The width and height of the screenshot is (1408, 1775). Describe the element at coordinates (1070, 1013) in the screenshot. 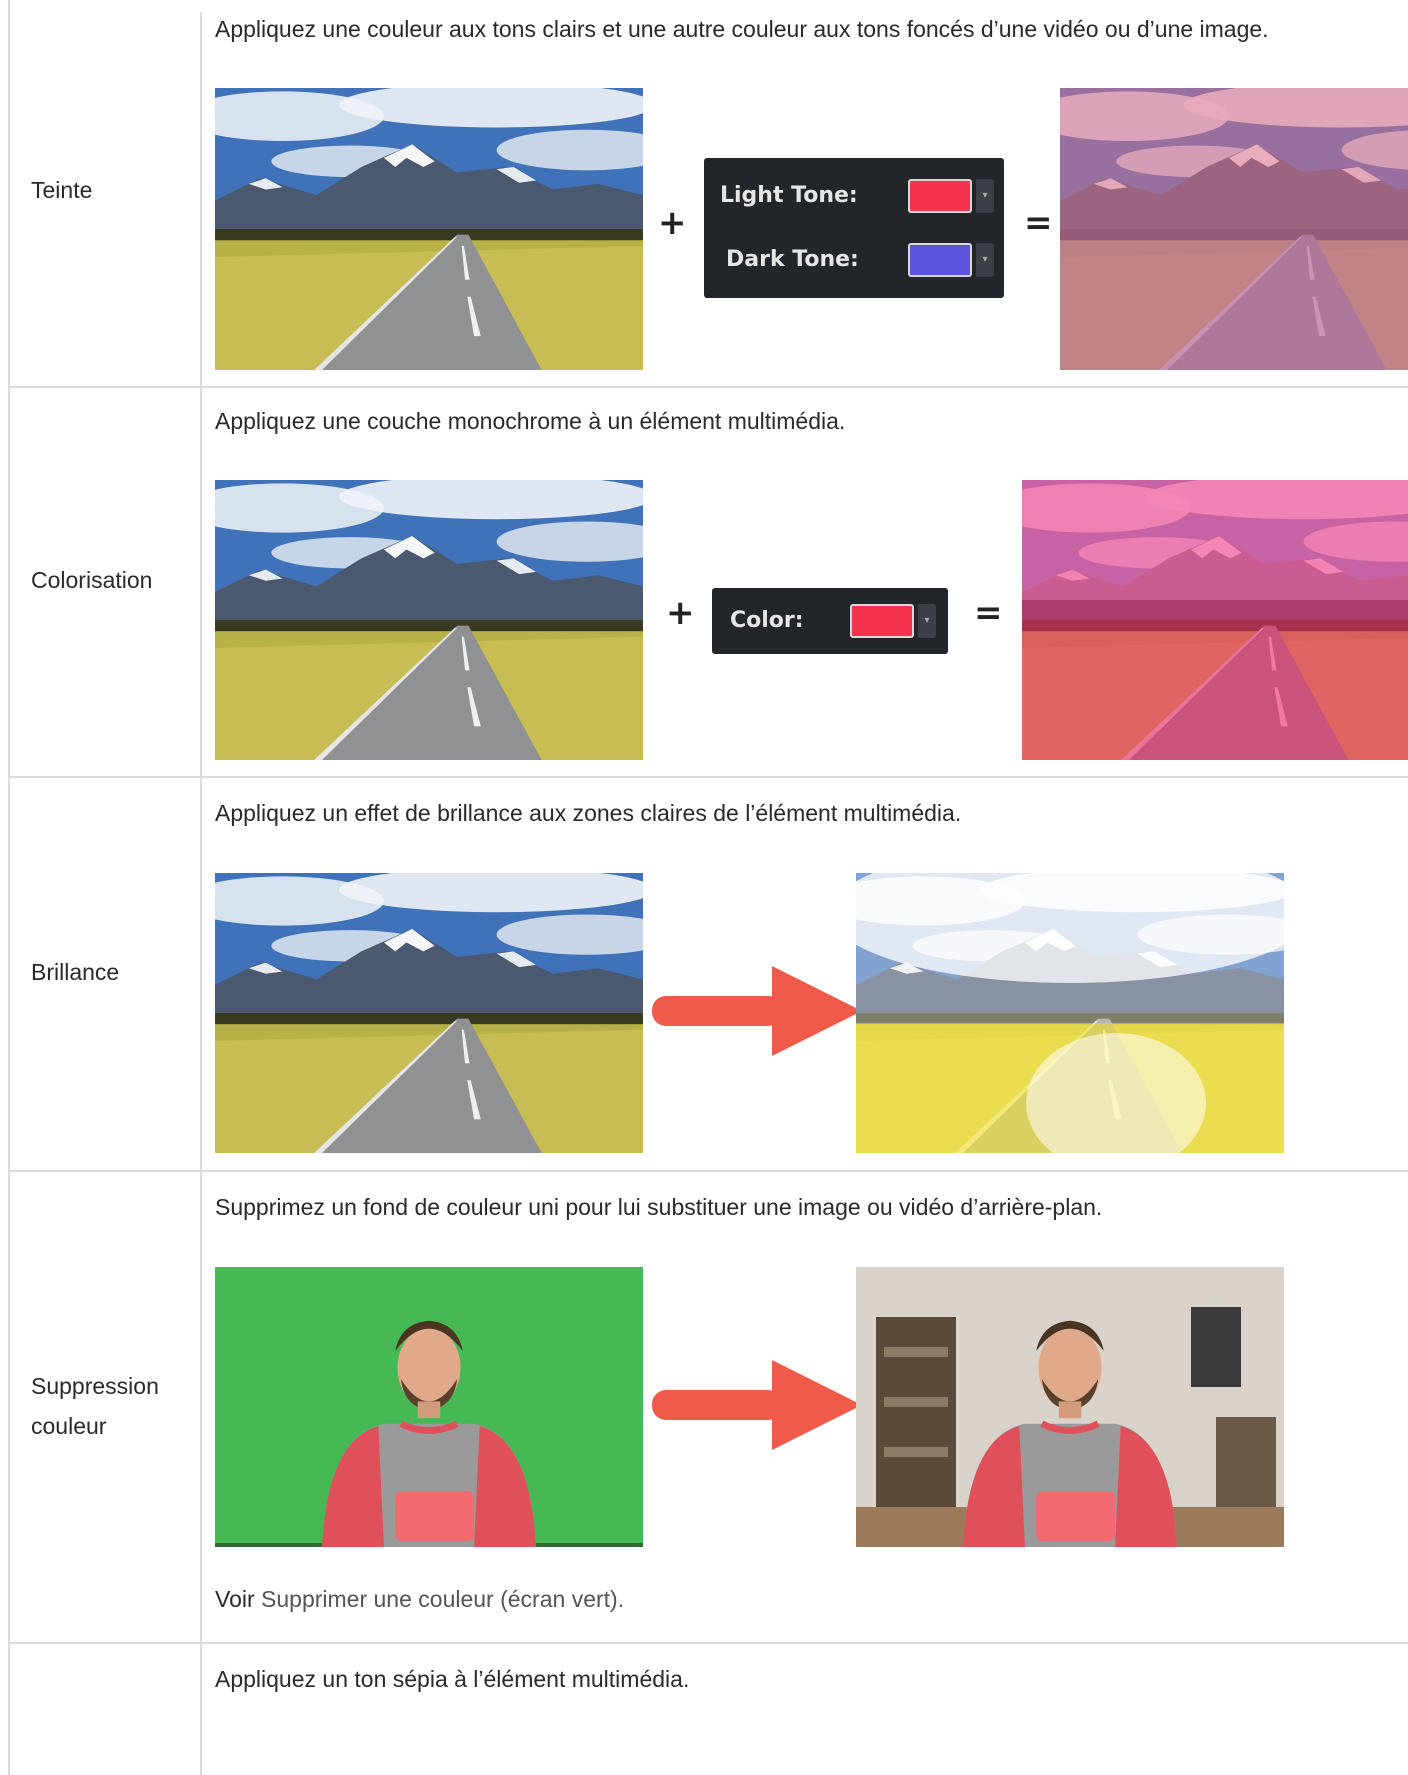

I see `glow-result-image` at that location.